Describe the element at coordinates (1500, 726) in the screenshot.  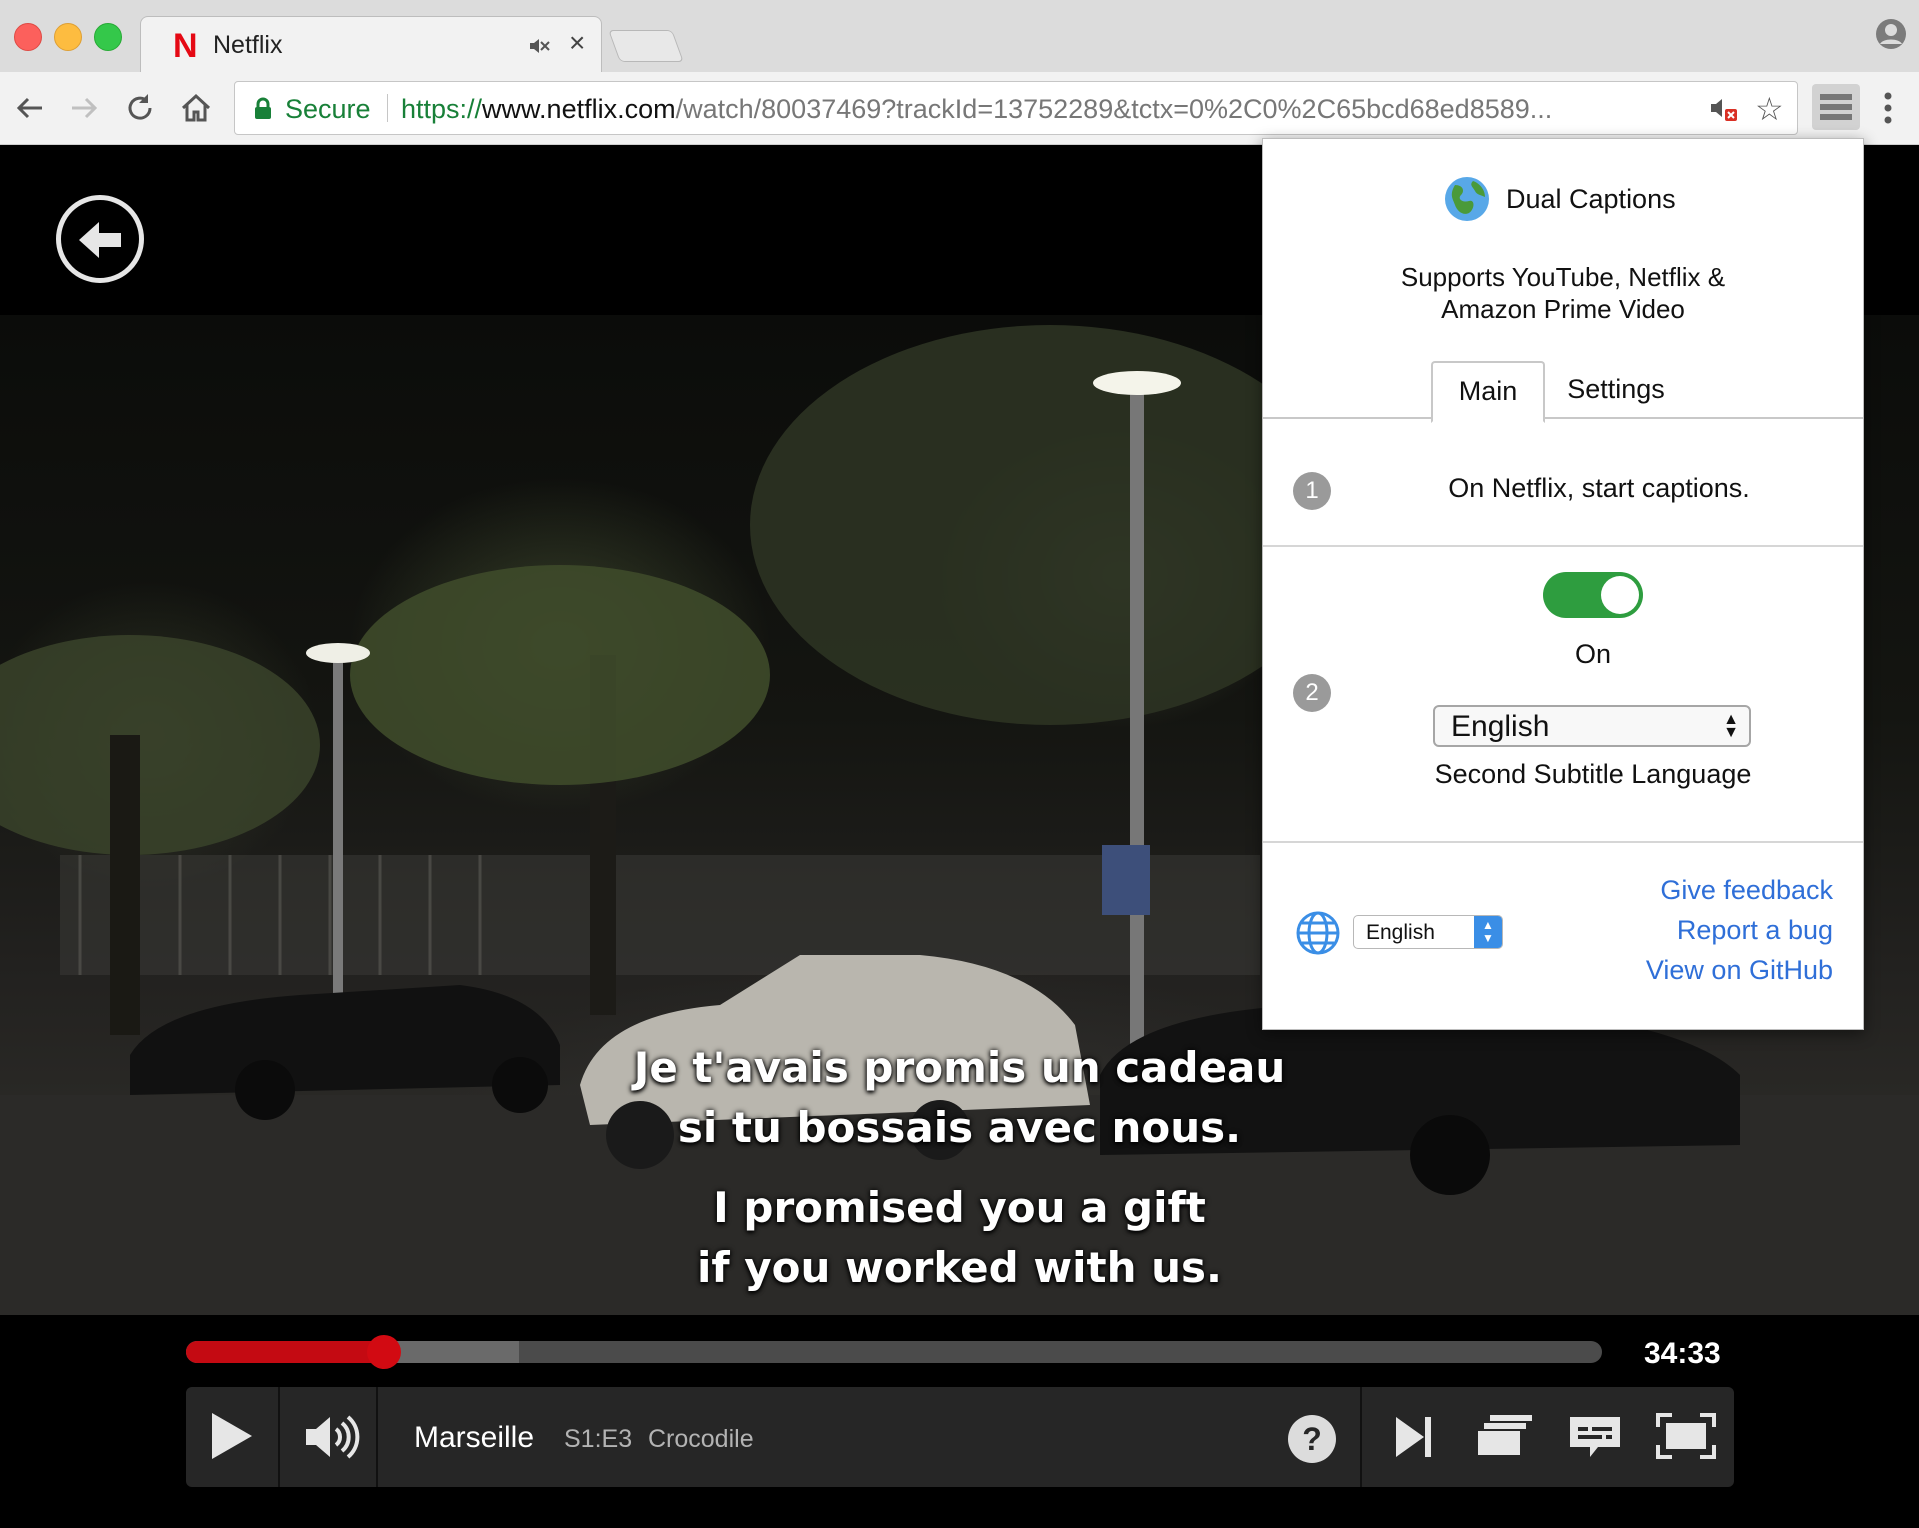
I see `selected-language: English` at that location.